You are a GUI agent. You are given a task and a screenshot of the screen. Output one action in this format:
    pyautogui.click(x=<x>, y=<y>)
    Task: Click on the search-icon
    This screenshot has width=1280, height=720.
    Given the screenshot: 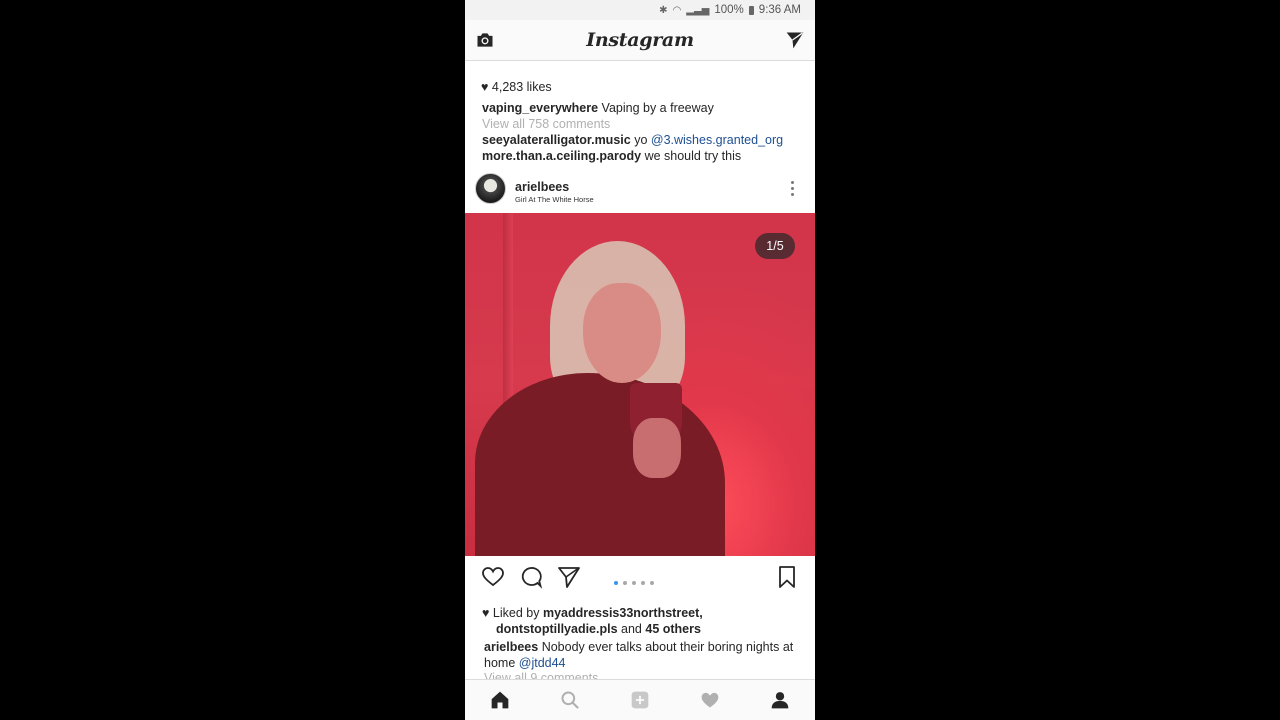 What is the action you would take?
    pyautogui.click(x=570, y=700)
    